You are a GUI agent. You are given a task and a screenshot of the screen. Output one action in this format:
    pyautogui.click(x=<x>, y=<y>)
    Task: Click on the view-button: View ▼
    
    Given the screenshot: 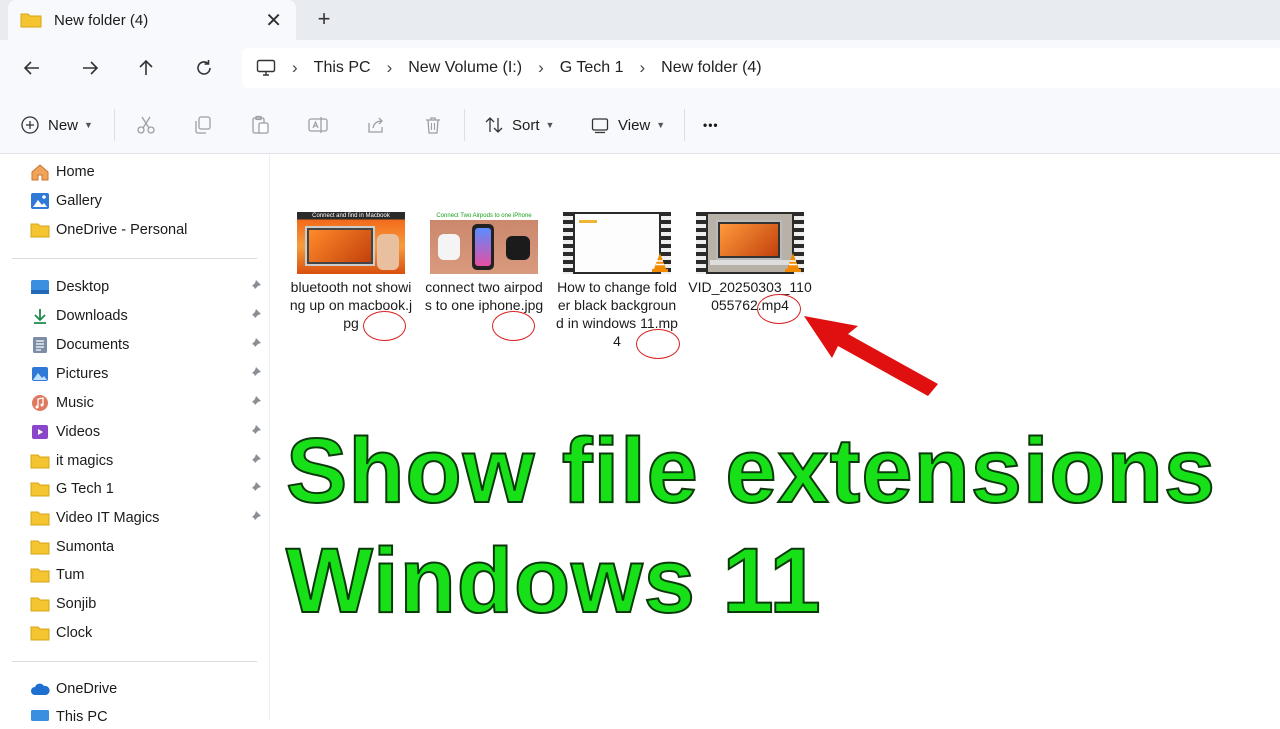 What is the action you would take?
    pyautogui.click(x=627, y=125)
    